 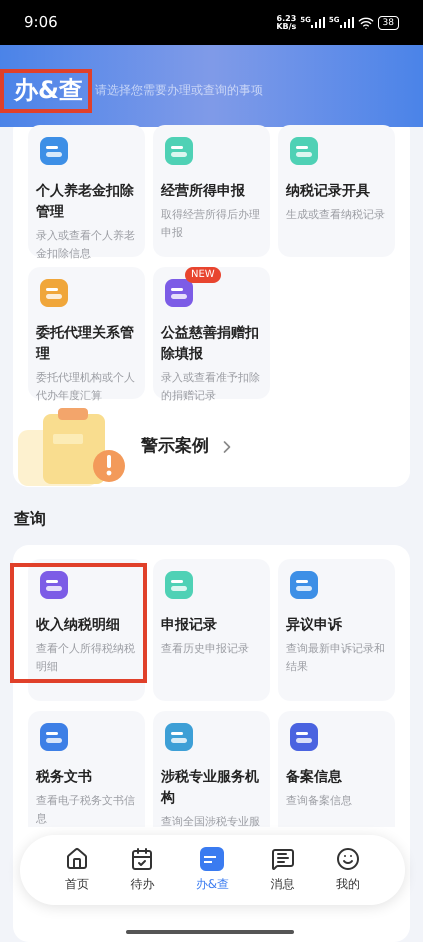 I want to click on card-title: 涉税专业服务机构, so click(x=210, y=788).